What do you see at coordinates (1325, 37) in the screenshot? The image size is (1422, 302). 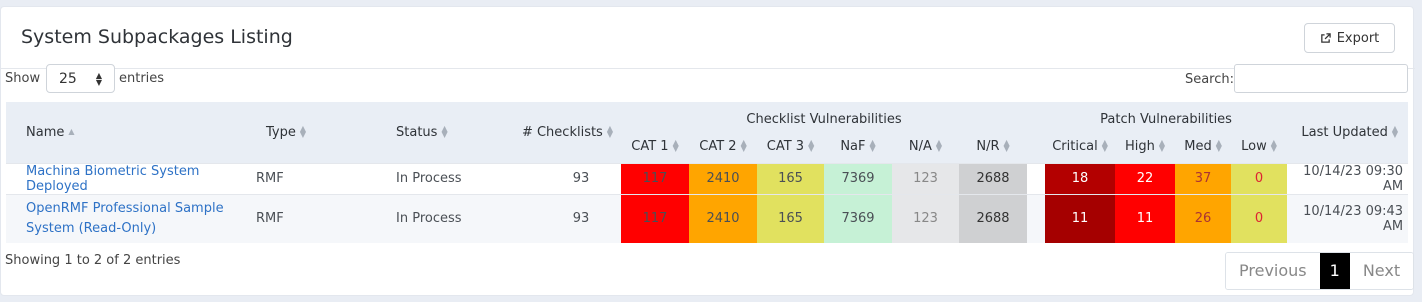 I see `external-link-icon` at bounding box center [1325, 37].